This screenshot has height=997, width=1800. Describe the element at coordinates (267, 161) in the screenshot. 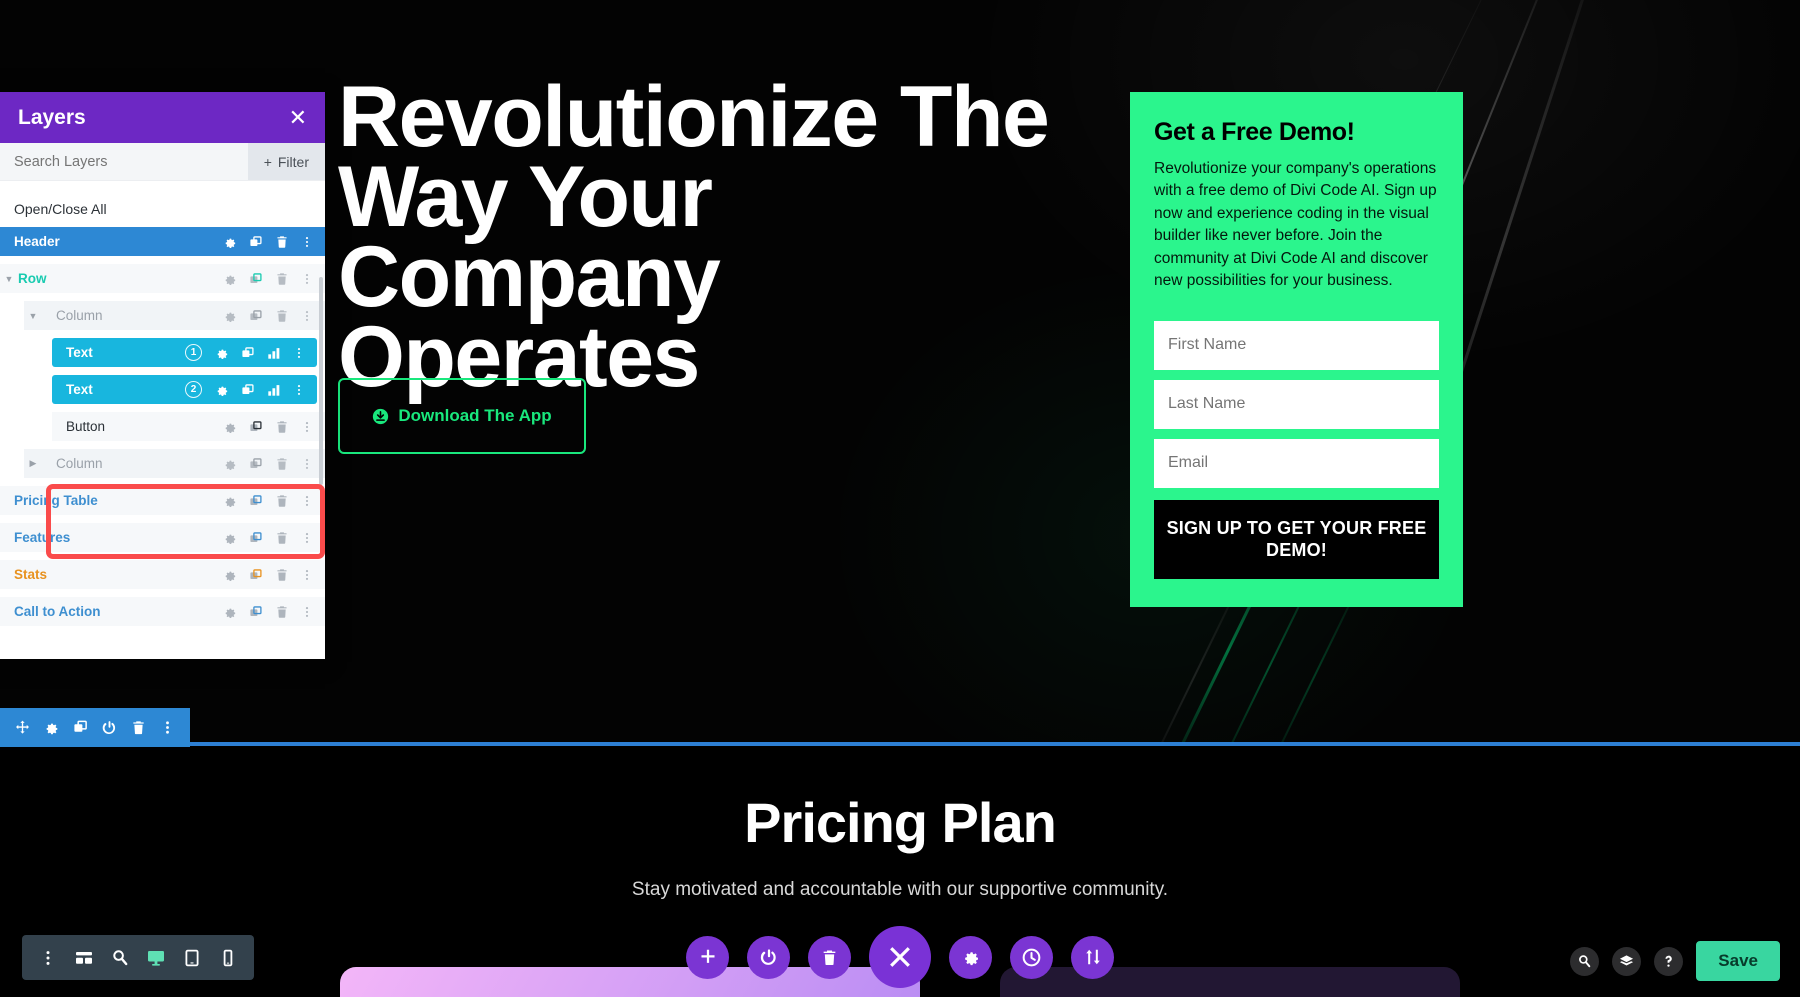

I see `plus-icon: +` at that location.